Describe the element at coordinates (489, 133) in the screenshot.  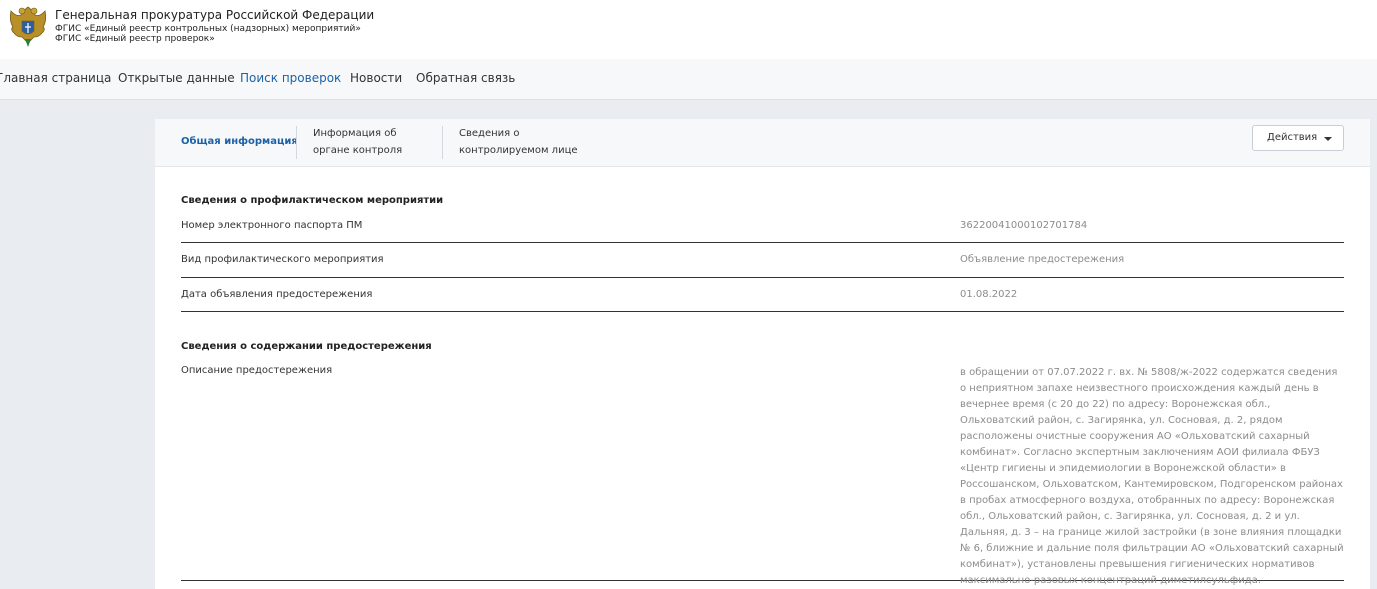
I see `tab-controlled-person-line1: Сведения о` at that location.